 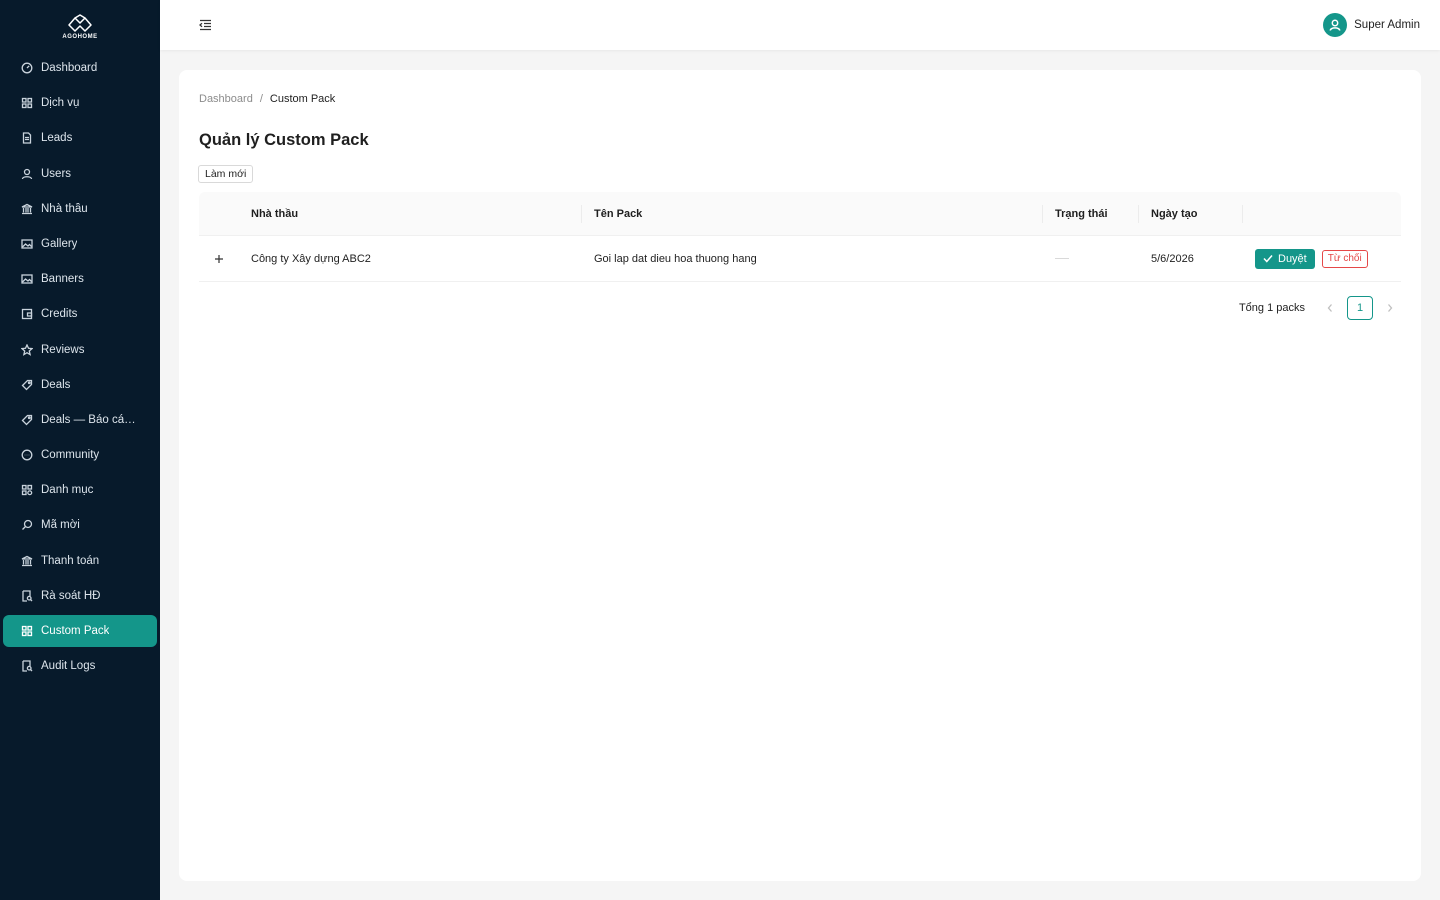 What do you see at coordinates (1390, 308) in the screenshot?
I see `pagination-next-icon` at bounding box center [1390, 308].